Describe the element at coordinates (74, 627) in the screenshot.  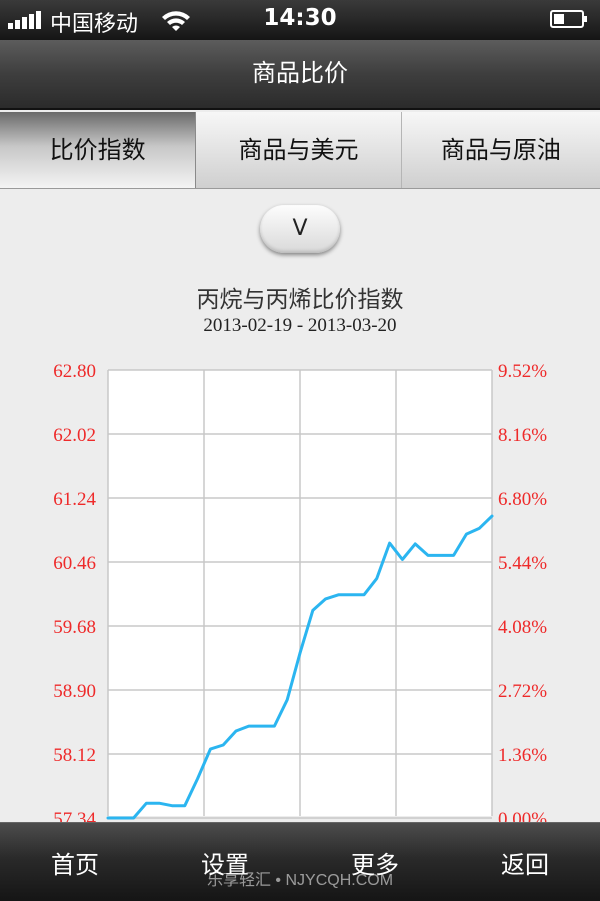
I see `left-axis-tick-label: 59.68` at that location.